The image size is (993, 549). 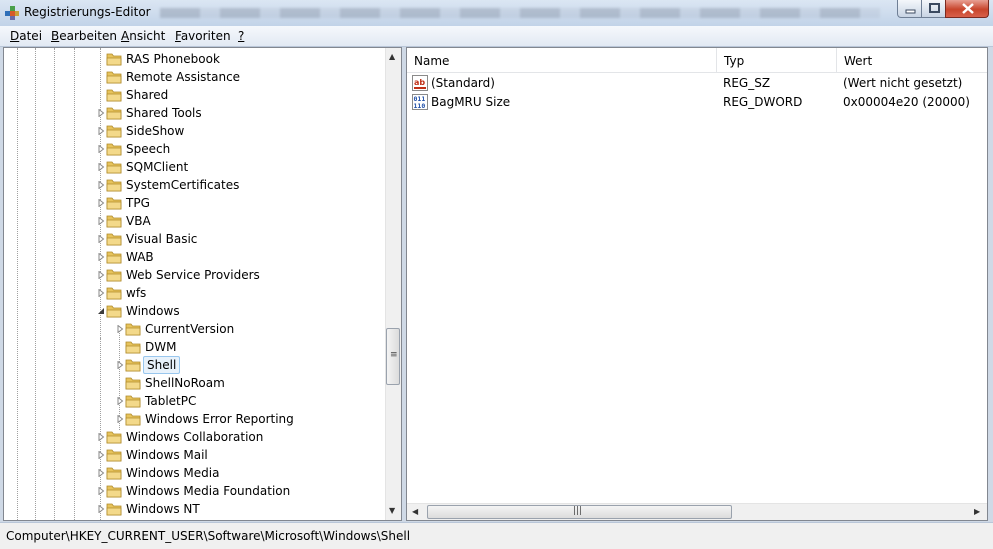 I want to click on tree-item-label: VBA, so click(x=138, y=221).